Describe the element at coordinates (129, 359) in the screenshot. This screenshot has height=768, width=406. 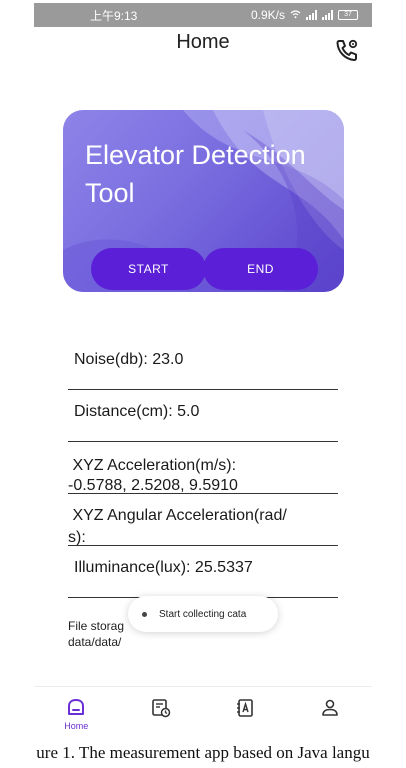
I see `noise-reading: Noise(db): 23.0` at that location.